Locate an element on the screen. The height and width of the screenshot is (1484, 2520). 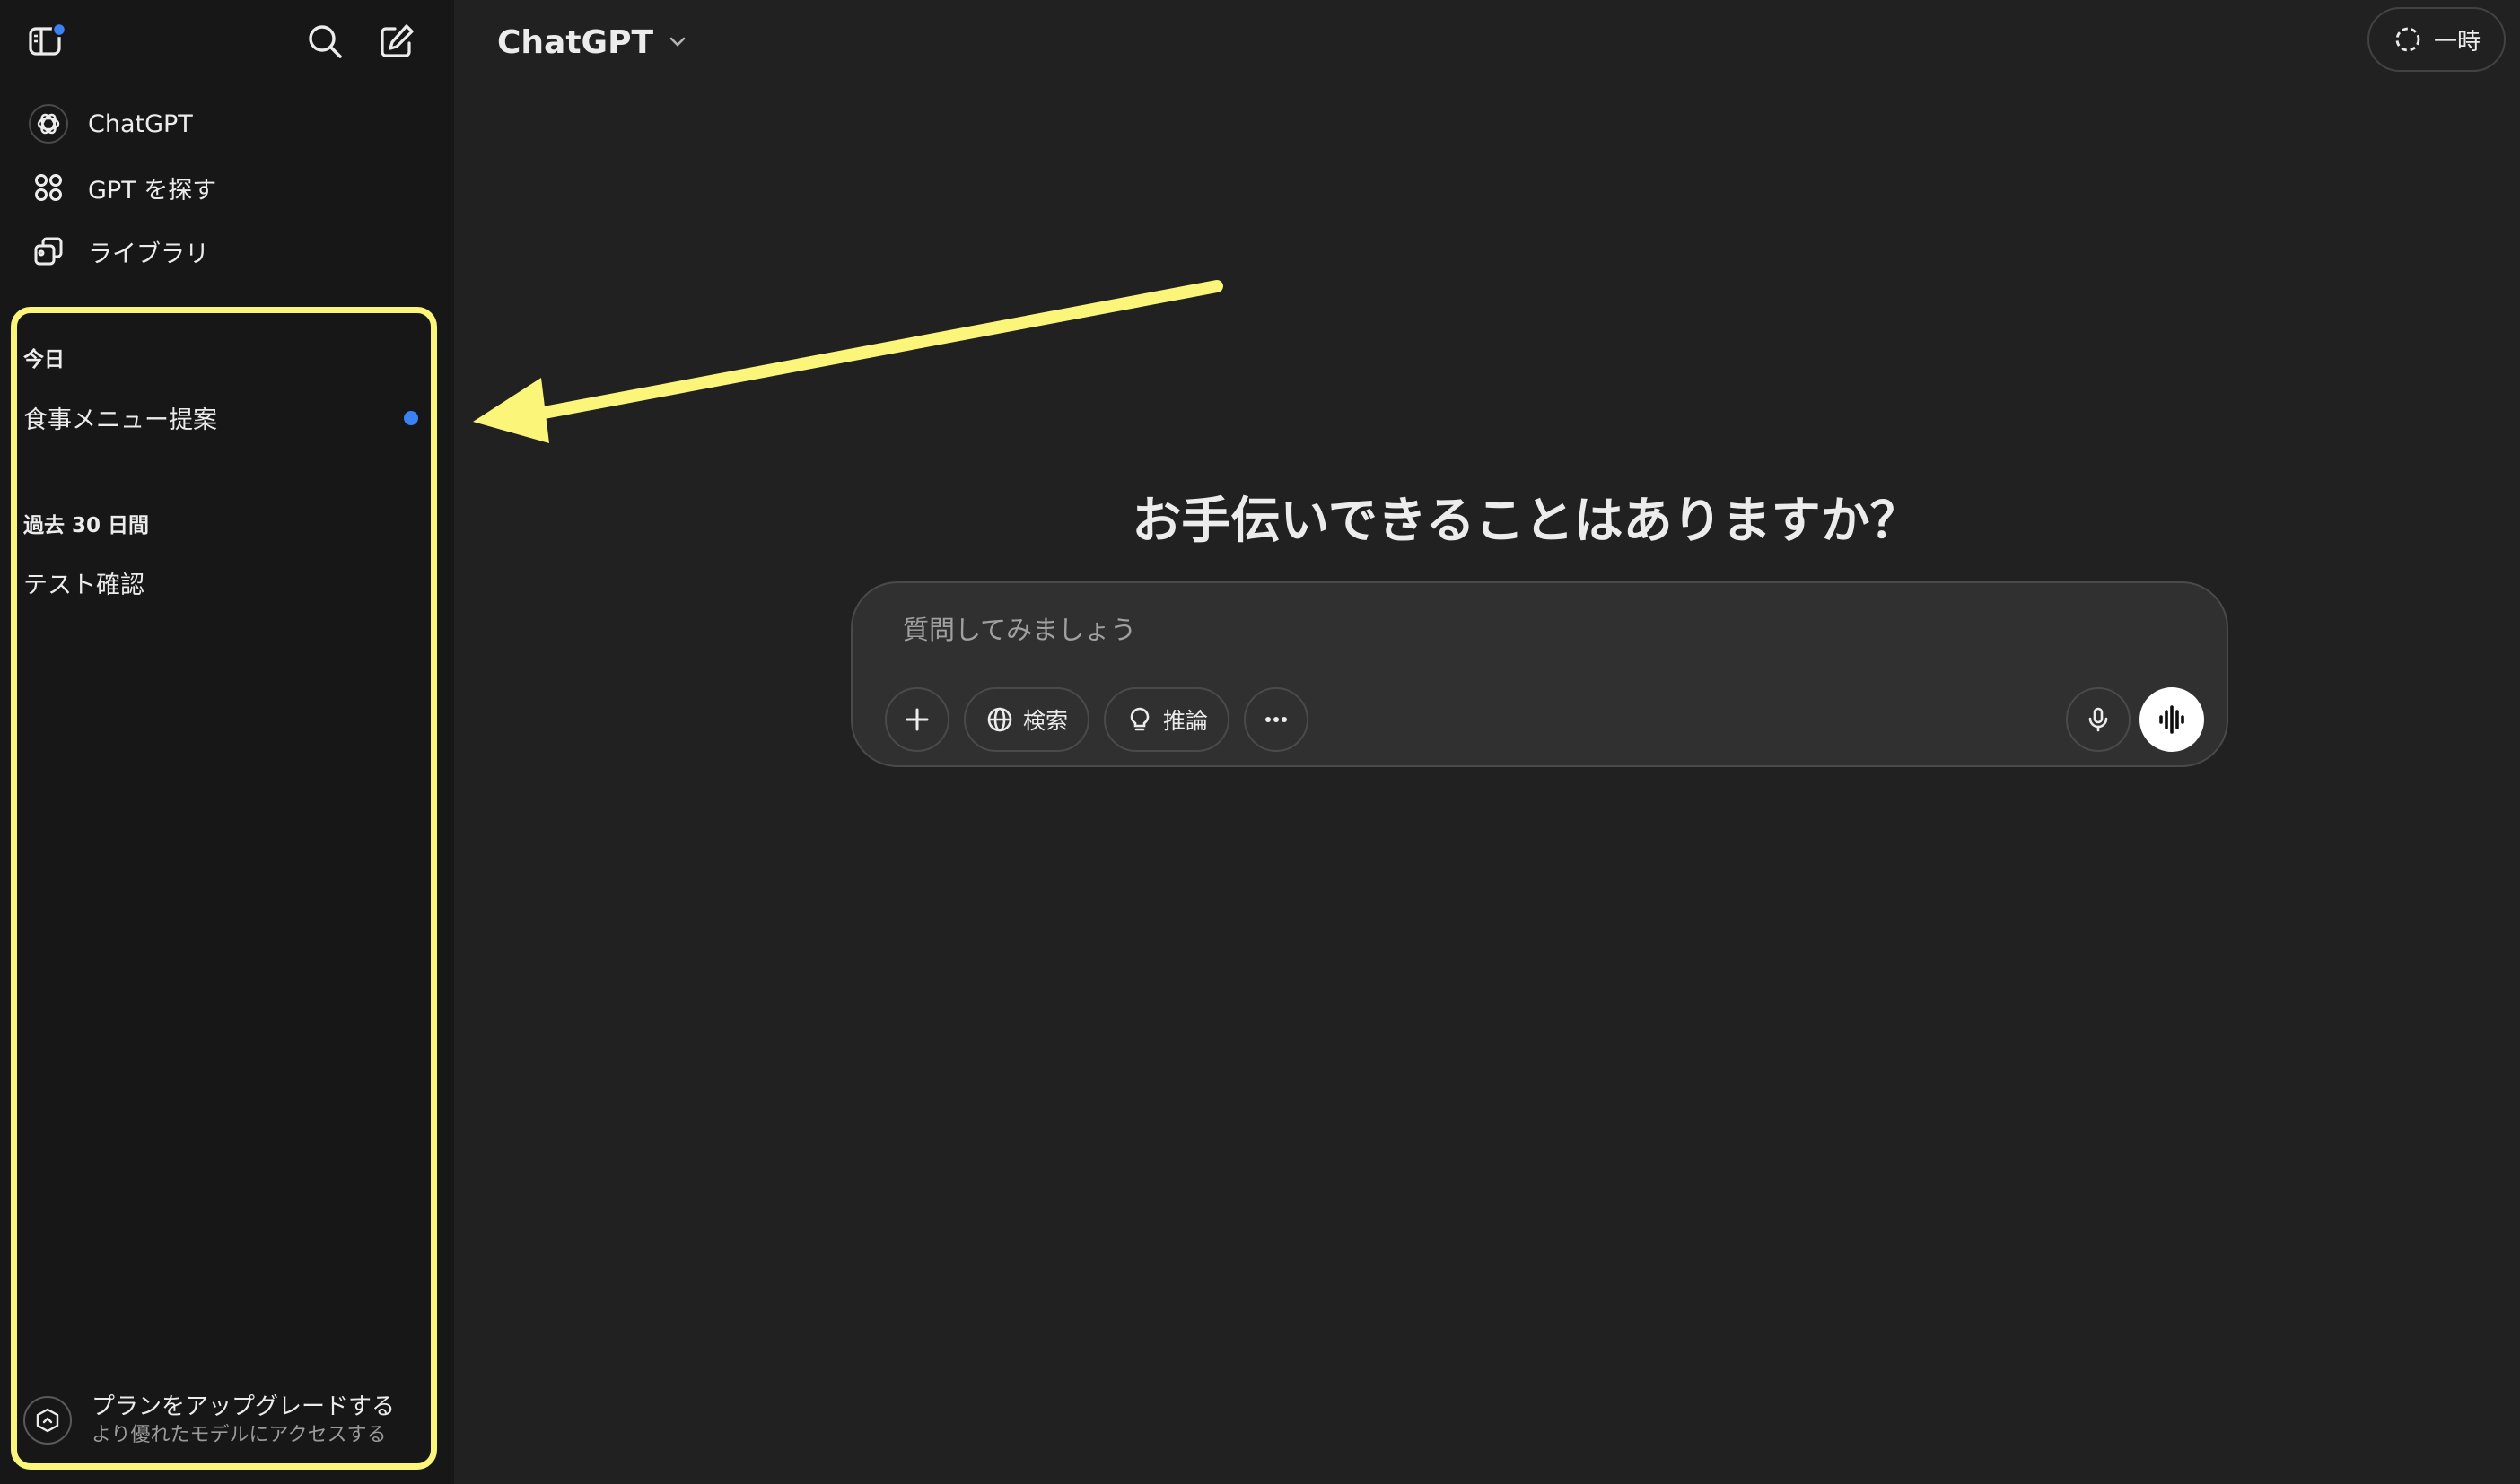
nav-label: ChatGPT is located at coordinates (140, 123).